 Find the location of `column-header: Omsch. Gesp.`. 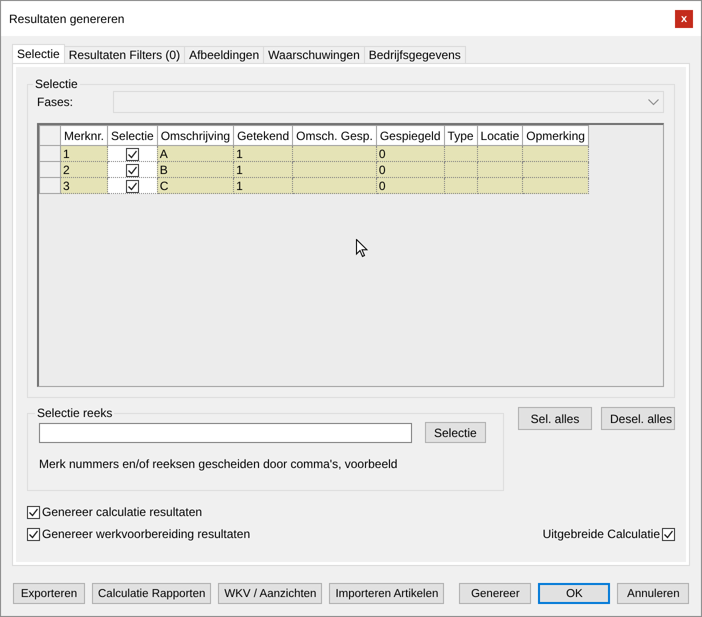

column-header: Omsch. Gesp. is located at coordinates (334, 136).